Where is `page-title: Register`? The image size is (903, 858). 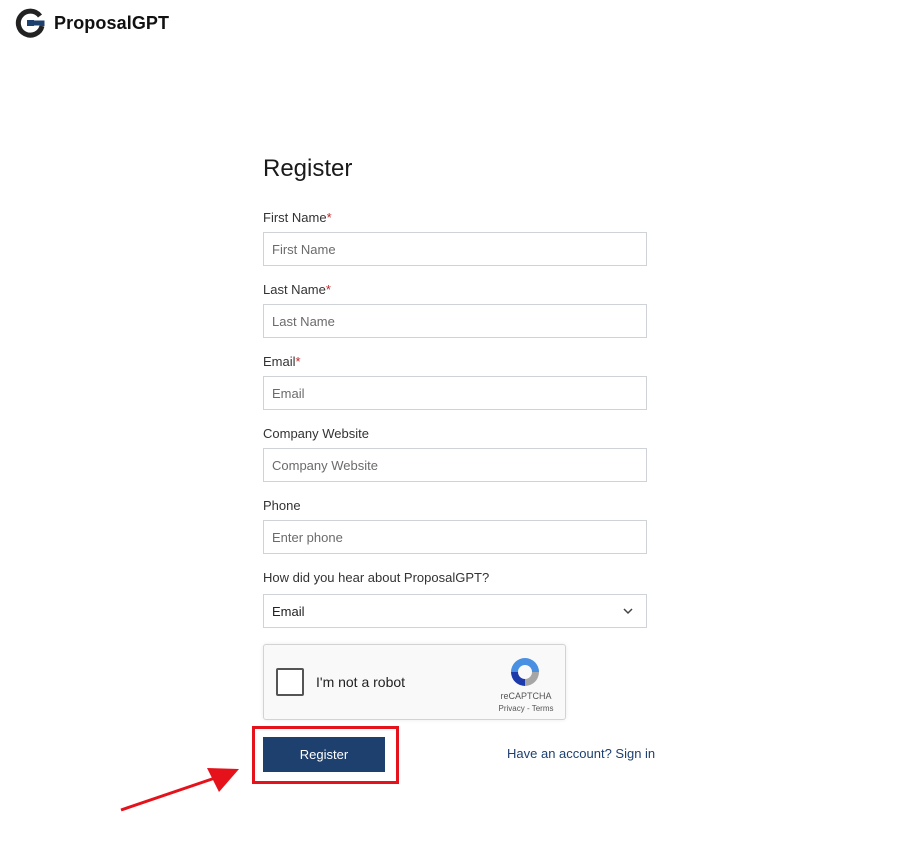
page-title: Register is located at coordinates (308, 168).